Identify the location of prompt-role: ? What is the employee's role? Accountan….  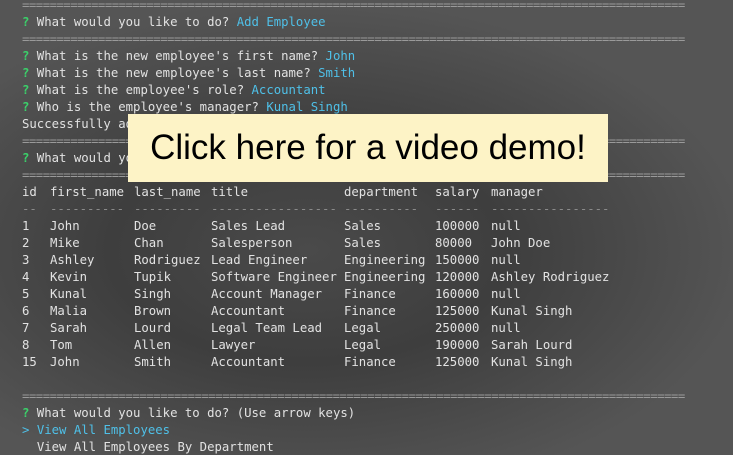
(372, 90).